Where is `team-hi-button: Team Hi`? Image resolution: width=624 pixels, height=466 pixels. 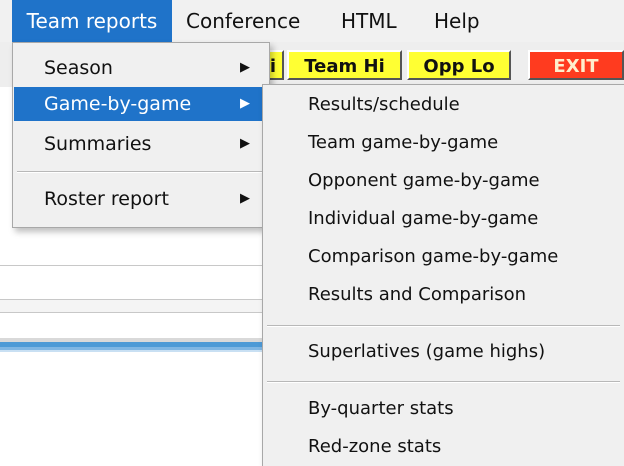 team-hi-button: Team Hi is located at coordinates (344, 65).